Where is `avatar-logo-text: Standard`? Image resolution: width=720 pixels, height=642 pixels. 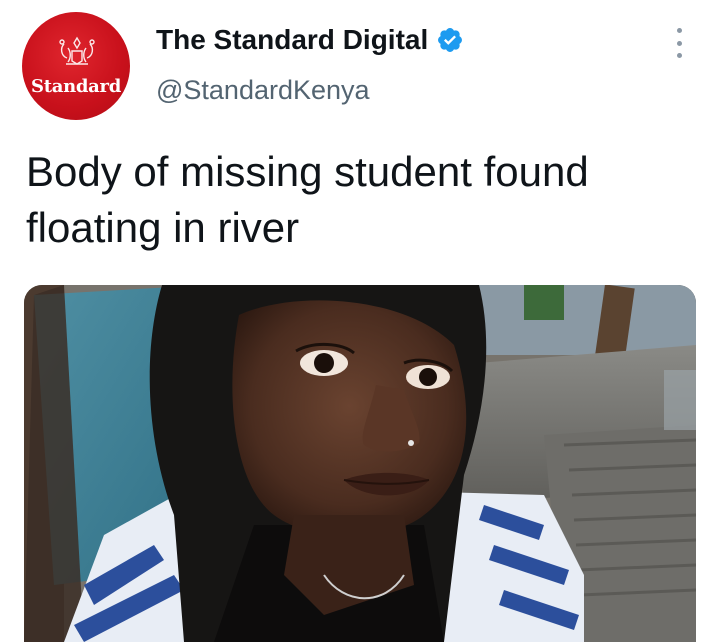
avatar-logo-text: Standard is located at coordinates (76, 86).